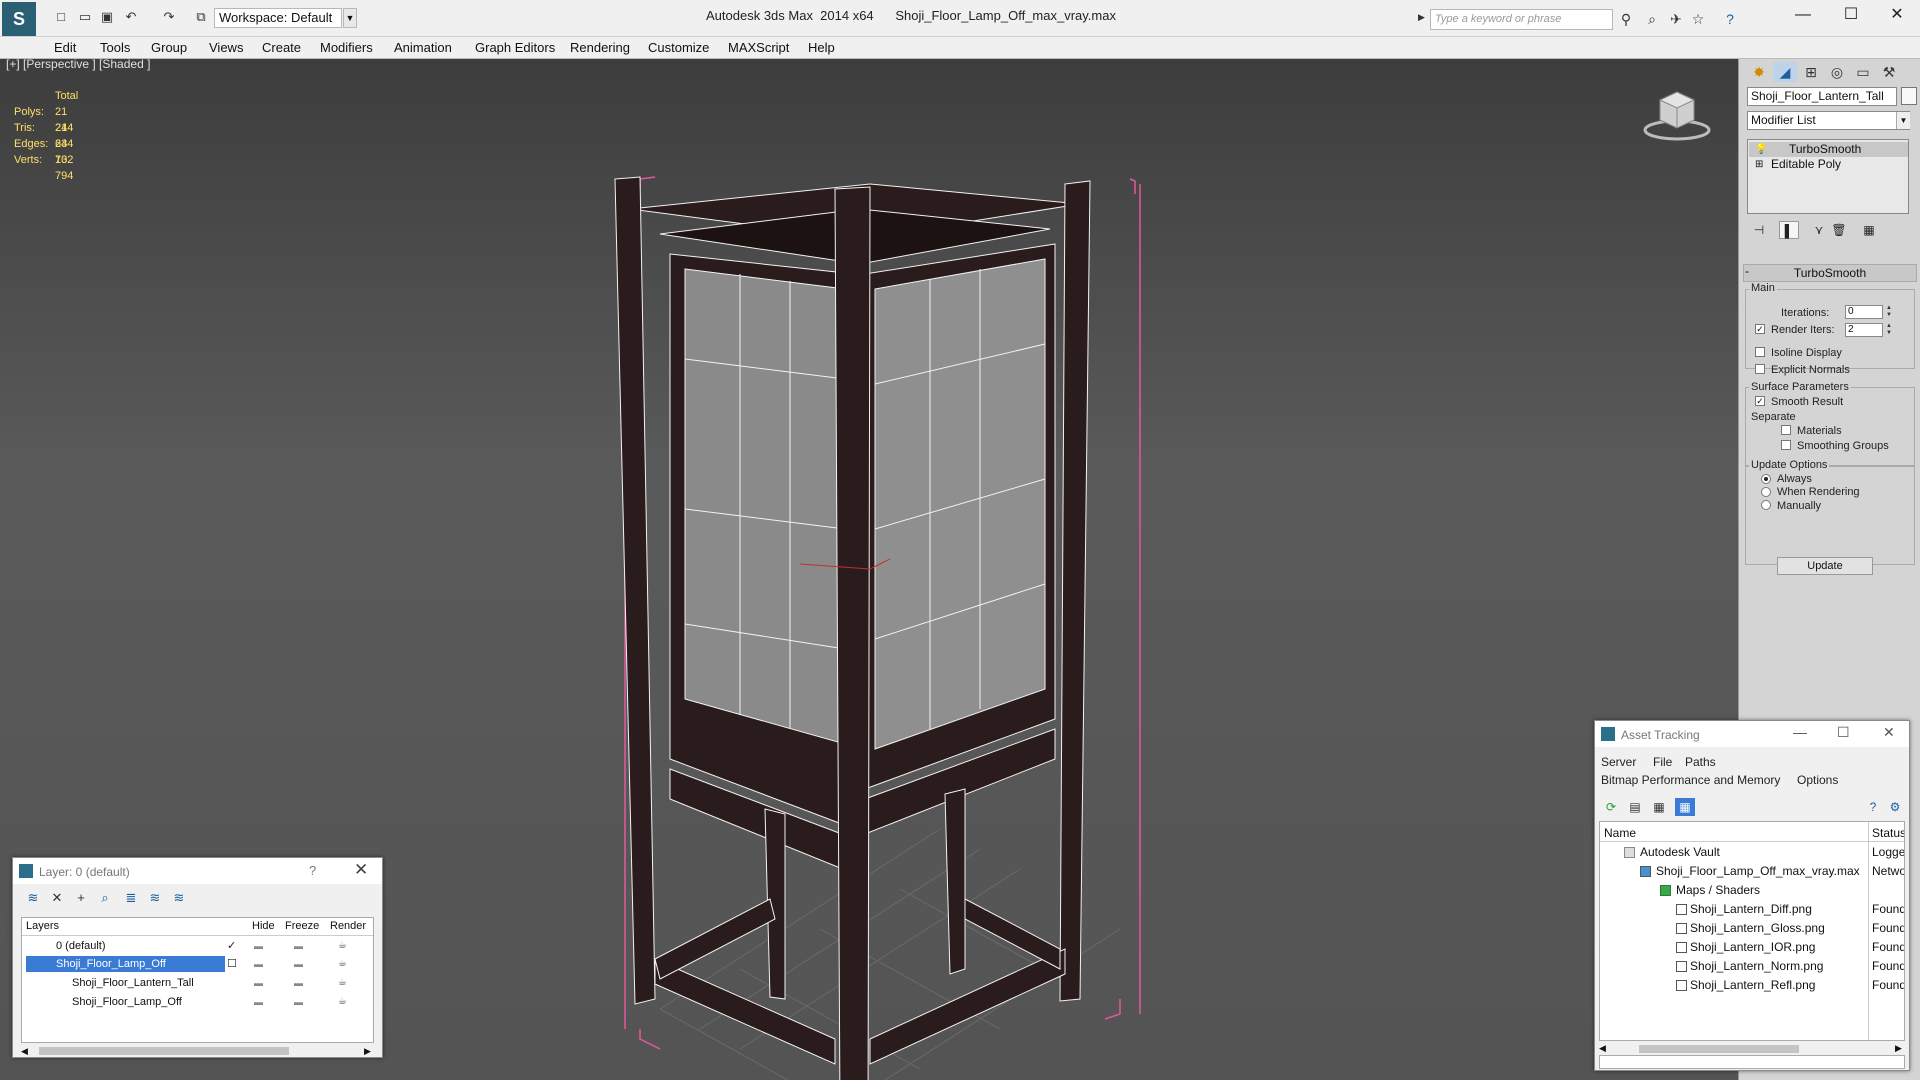 The height and width of the screenshot is (1080, 1920). What do you see at coordinates (1626, 19) in the screenshot?
I see `binoculars-icon: ⚲` at bounding box center [1626, 19].